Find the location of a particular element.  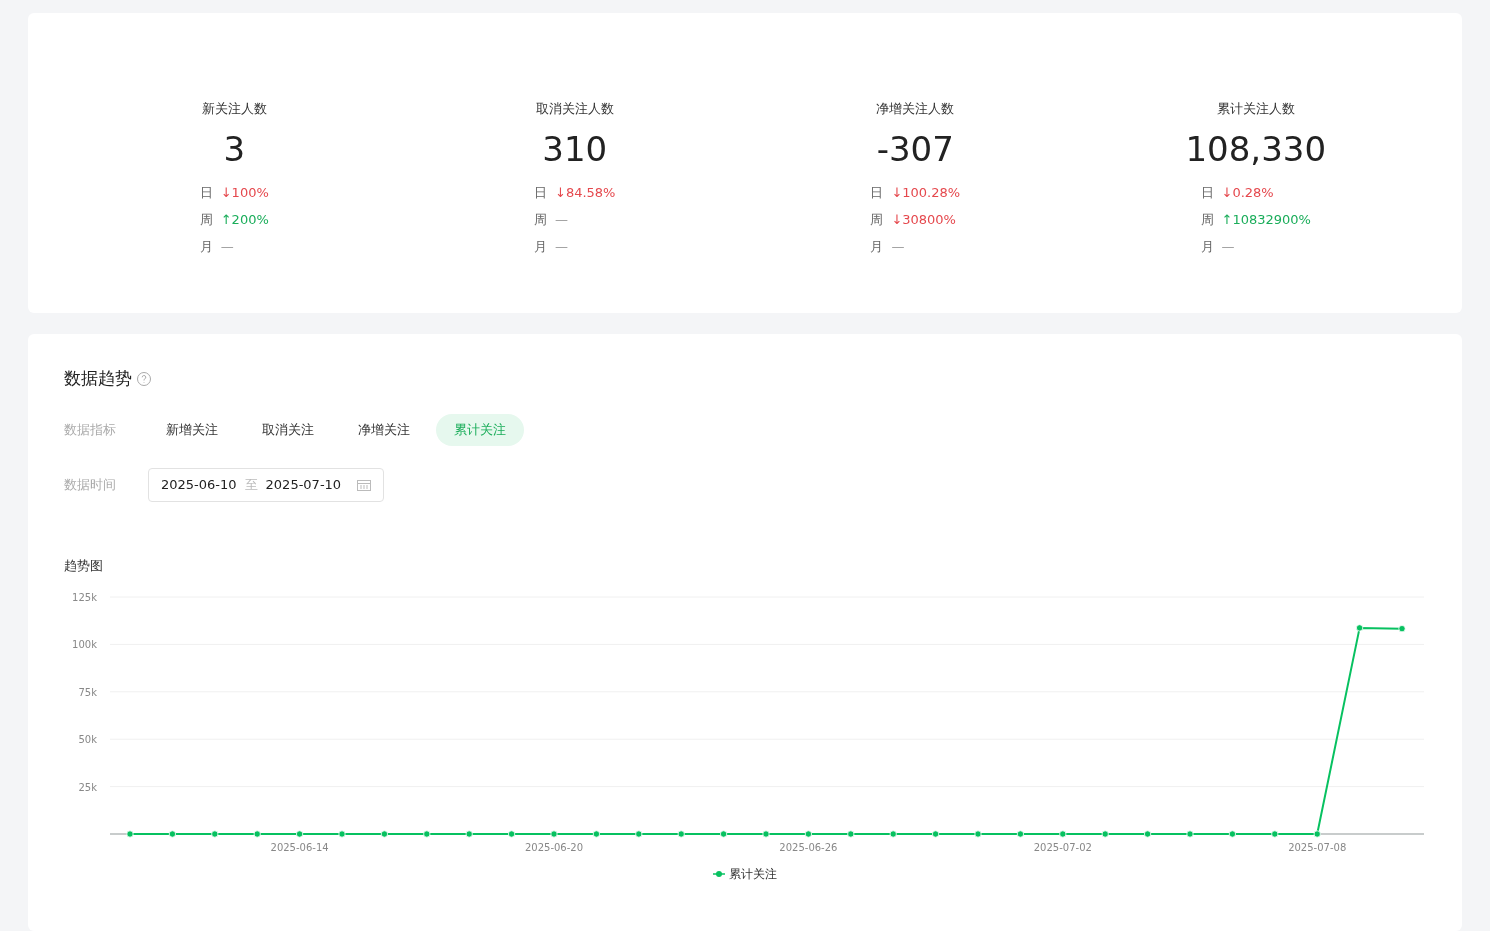

change-value: ↓84.58% is located at coordinates (585, 192).